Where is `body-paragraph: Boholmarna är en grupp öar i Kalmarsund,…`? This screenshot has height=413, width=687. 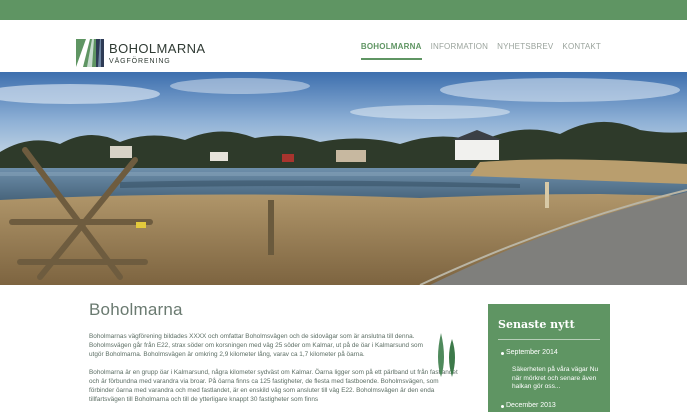
body-paragraph: Boholmarna är en grupp öar i Kalmarsund,… is located at coordinates (273, 386).